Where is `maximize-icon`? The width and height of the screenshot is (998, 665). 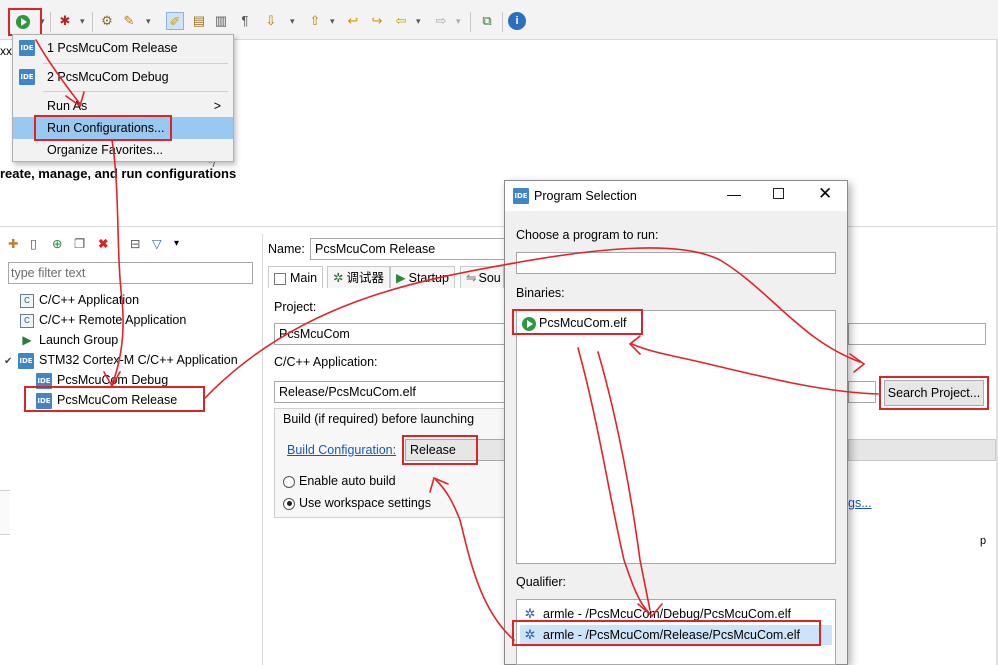
maximize-icon is located at coordinates (778, 193).